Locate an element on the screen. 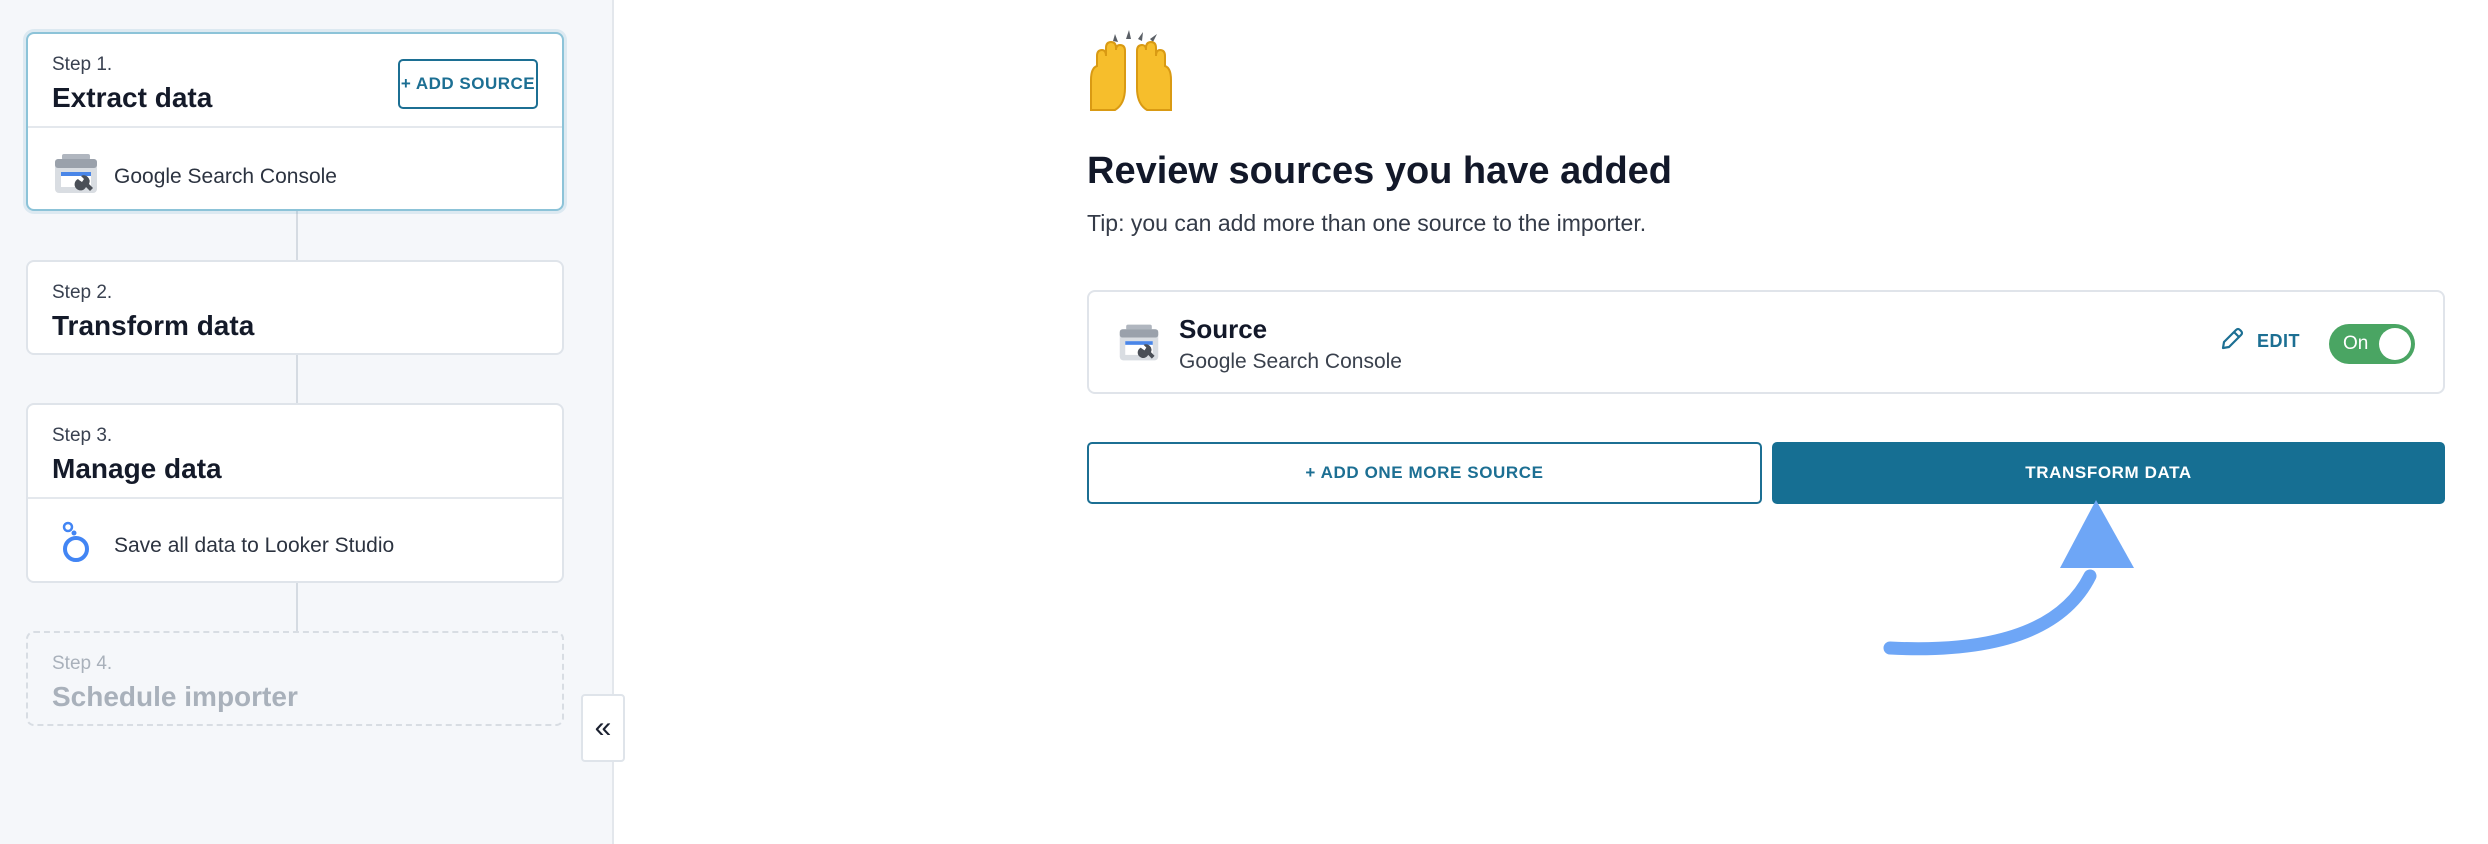  toggle-label: On is located at coordinates (2356, 343).